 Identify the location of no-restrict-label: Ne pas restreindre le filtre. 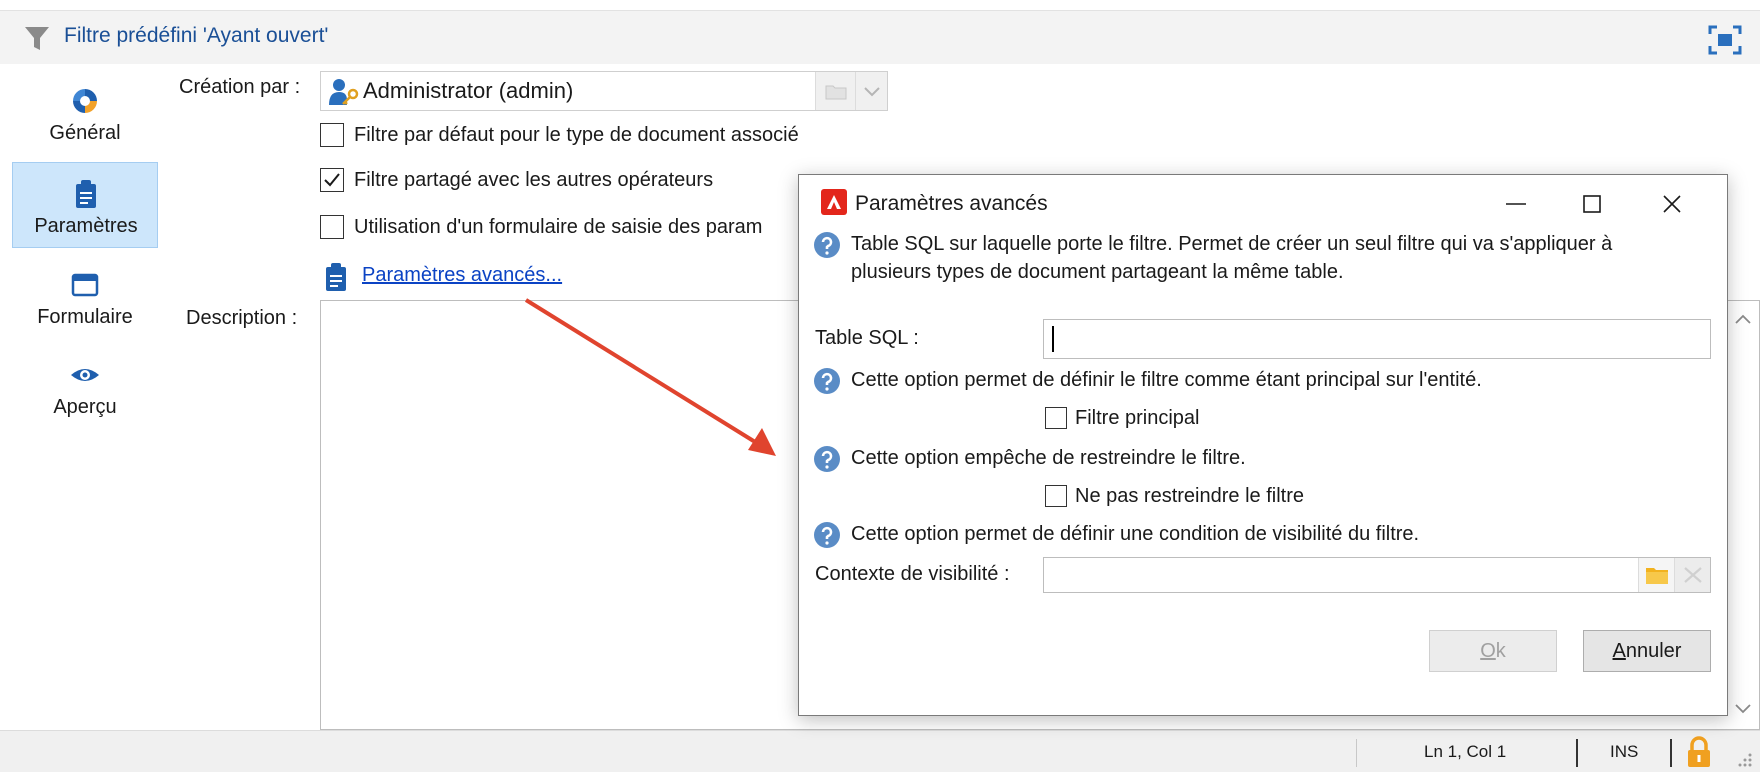
(1189, 496).